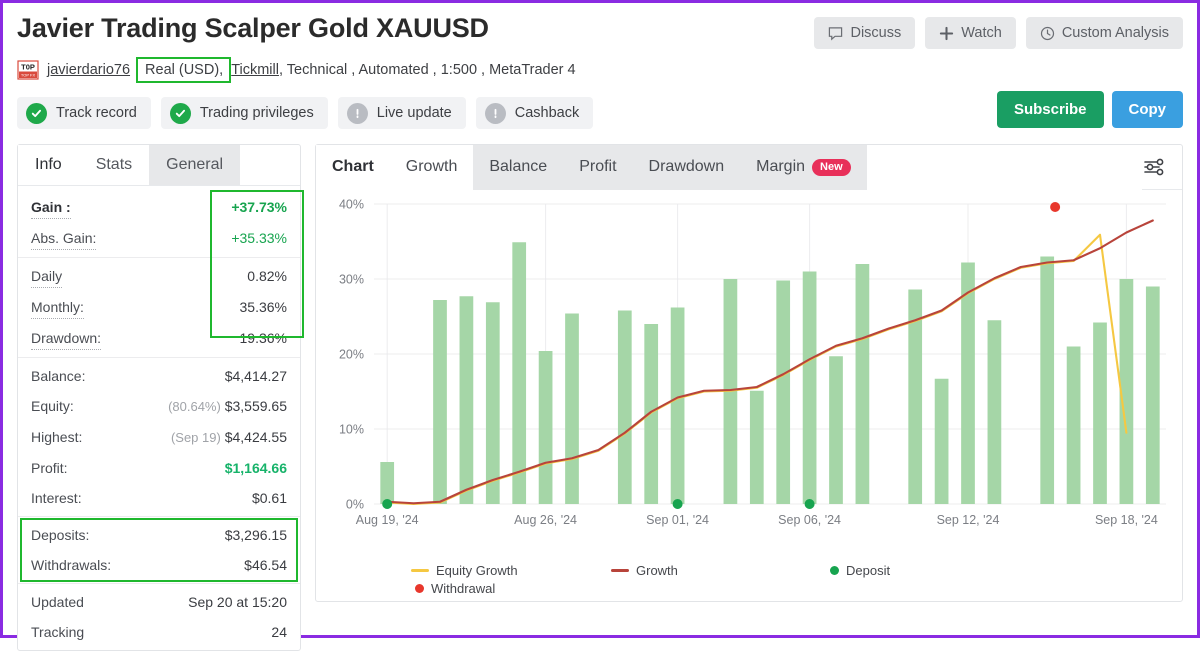 The image size is (1200, 651). What do you see at coordinates (547, 113) in the screenshot?
I see `status-badge-label: Cashback` at bounding box center [547, 113].